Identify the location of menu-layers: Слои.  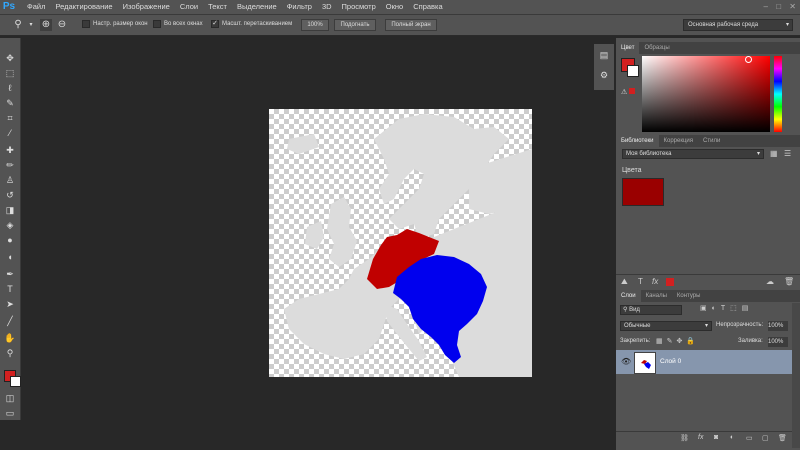
(189, 7).